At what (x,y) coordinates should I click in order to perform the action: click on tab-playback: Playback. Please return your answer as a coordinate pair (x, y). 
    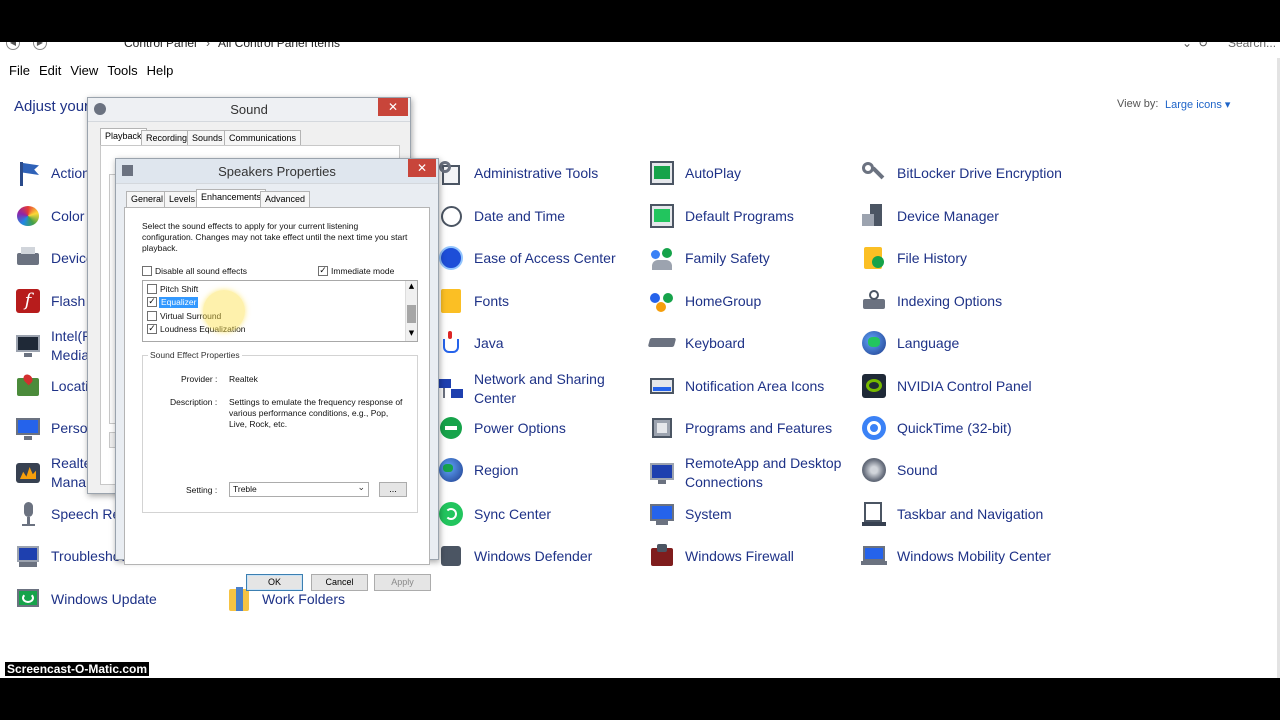
    Looking at the image, I should click on (123, 137).